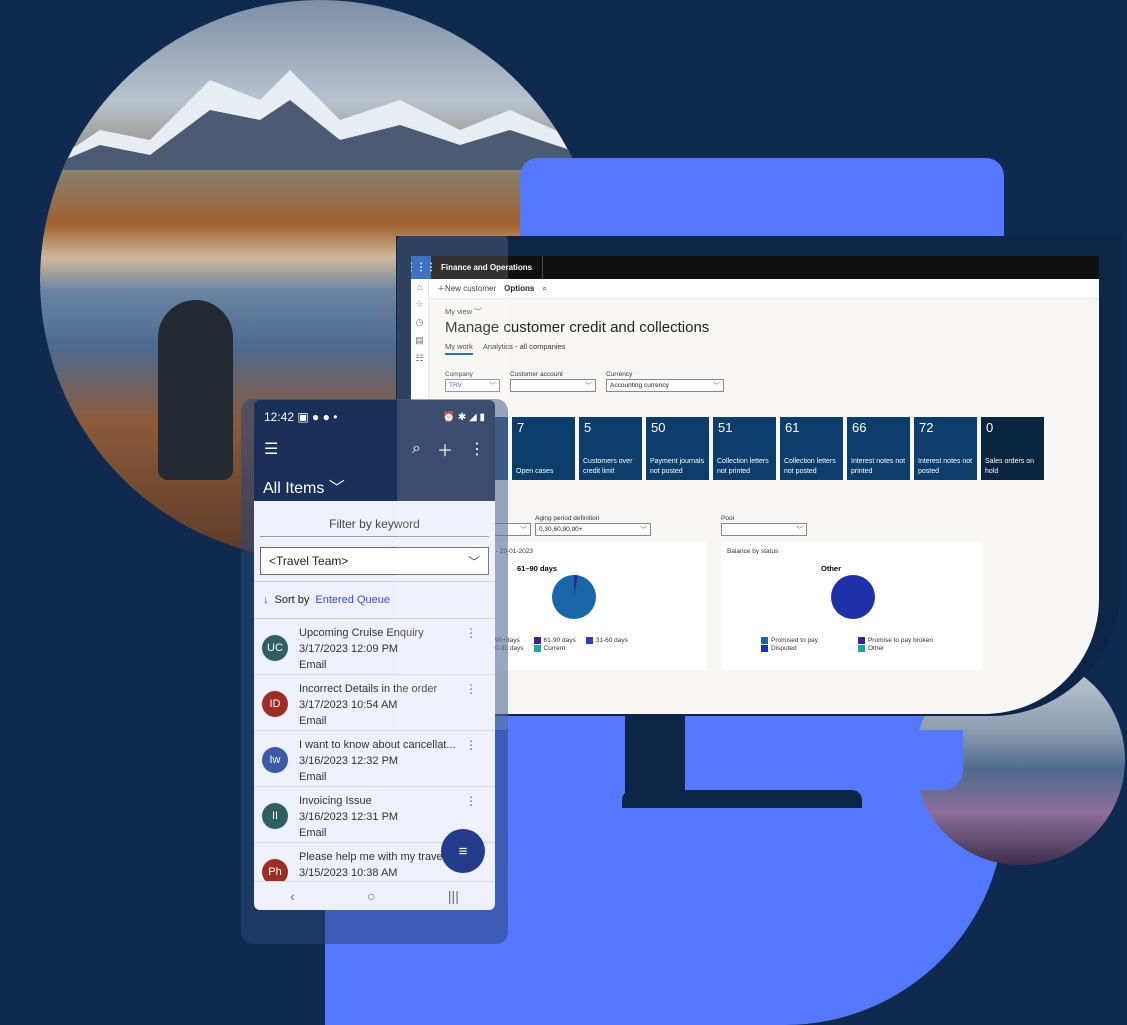  What do you see at coordinates (811, 448) in the screenshot?
I see `summary-tile: 61 Collection letters not posted` at bounding box center [811, 448].